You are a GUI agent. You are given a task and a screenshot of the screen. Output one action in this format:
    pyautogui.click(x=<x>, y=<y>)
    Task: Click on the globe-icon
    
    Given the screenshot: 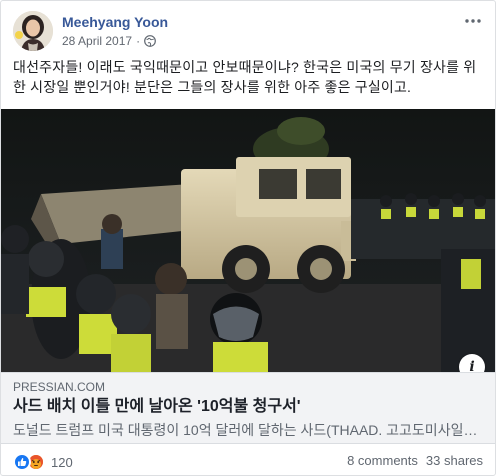 What is the action you would take?
    pyautogui.click(x=150, y=41)
    